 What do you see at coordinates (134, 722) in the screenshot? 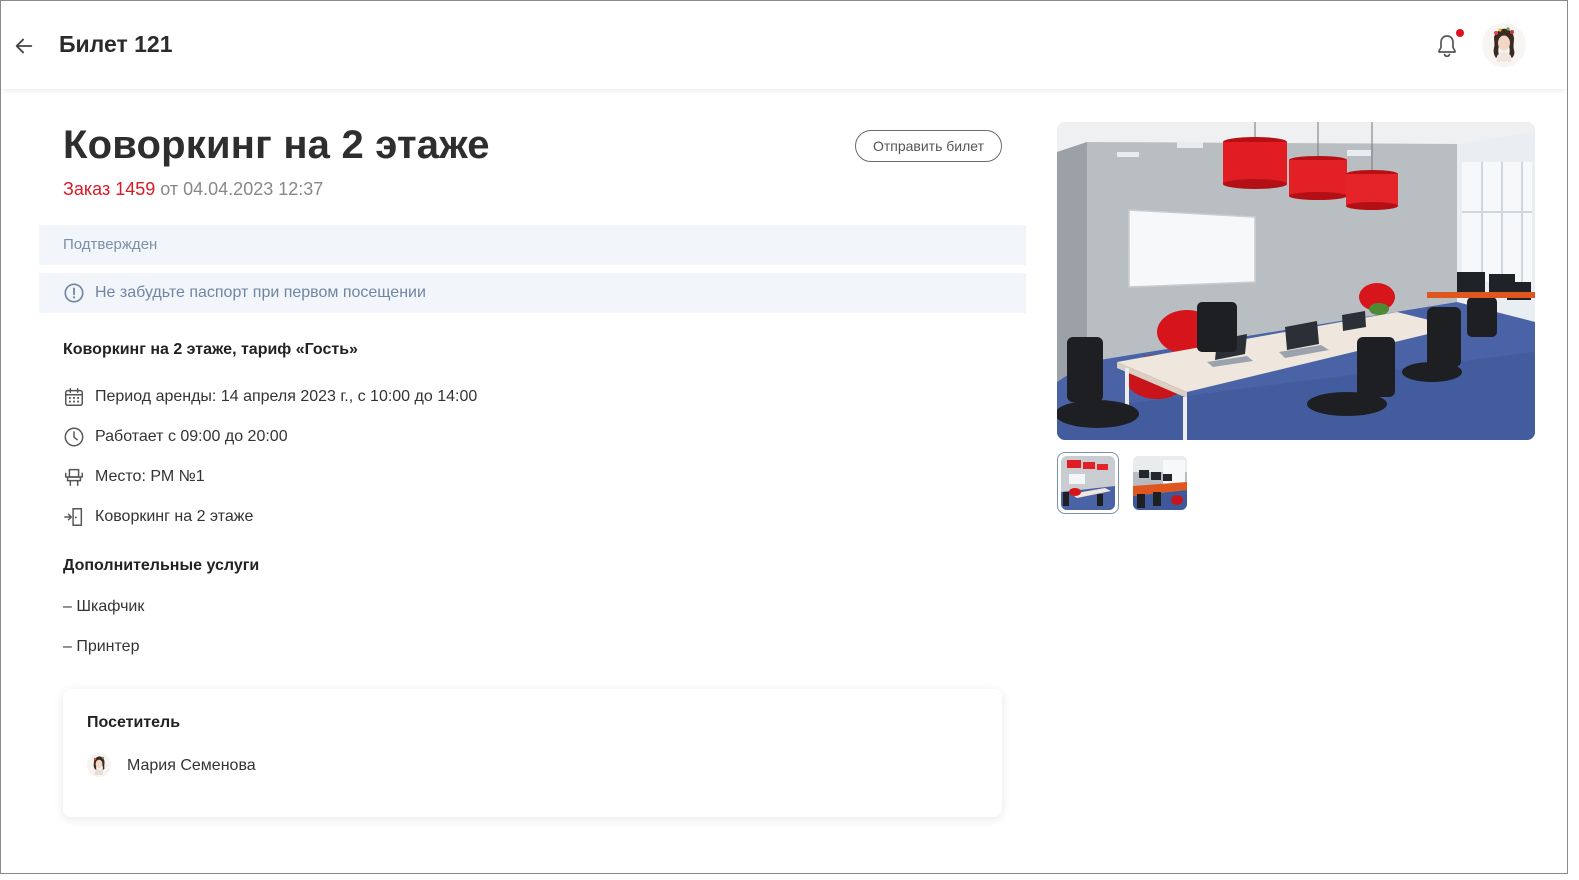
I see `visitor-title: Посетитель` at bounding box center [134, 722].